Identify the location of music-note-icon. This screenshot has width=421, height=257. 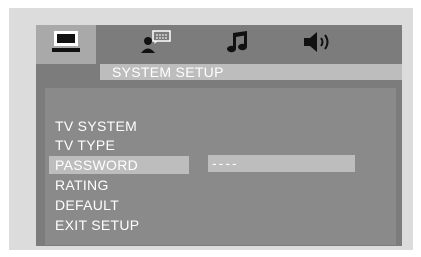
(238, 44).